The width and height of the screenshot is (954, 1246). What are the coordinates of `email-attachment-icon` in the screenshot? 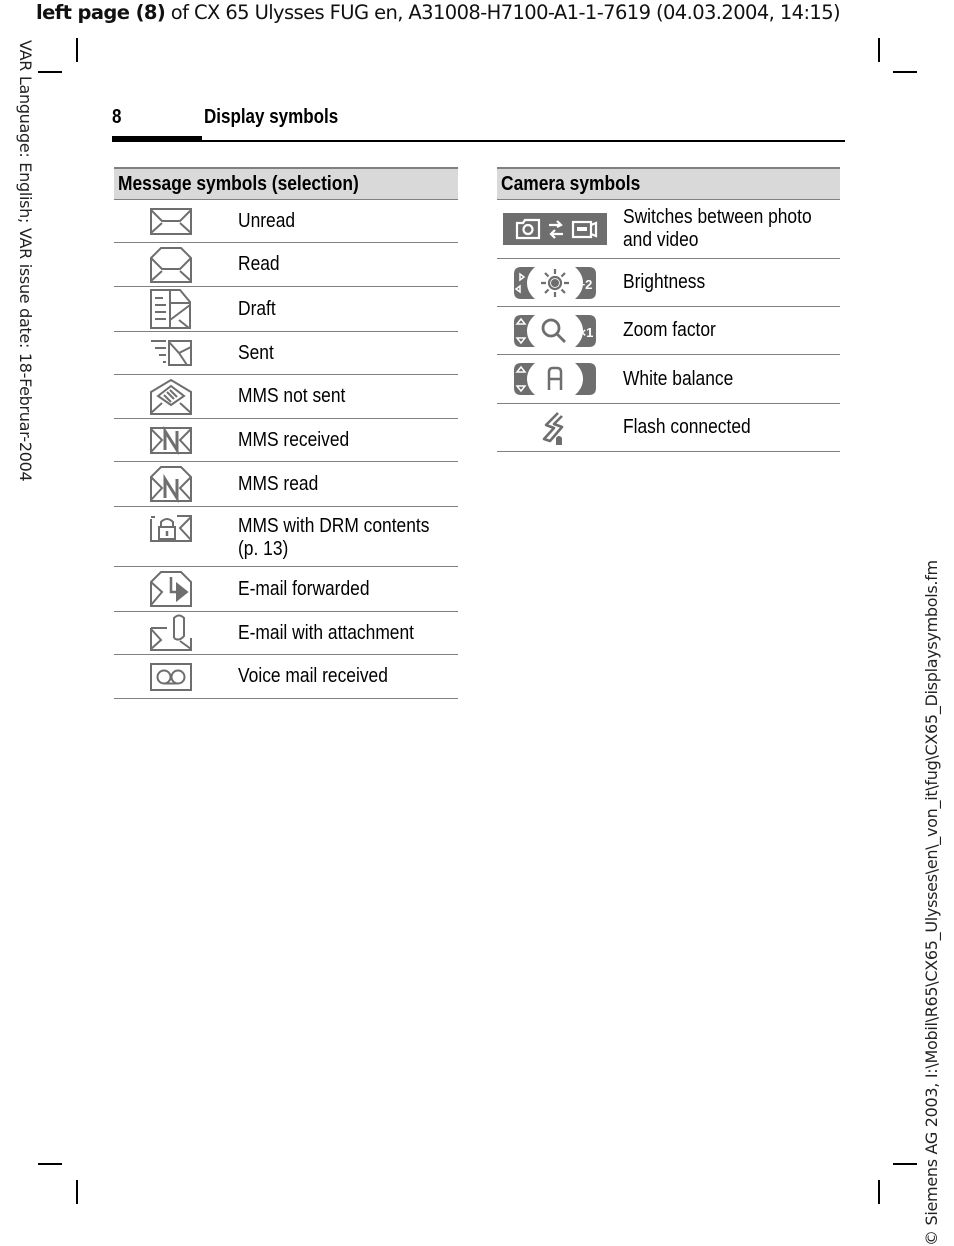 It's located at (170, 632).